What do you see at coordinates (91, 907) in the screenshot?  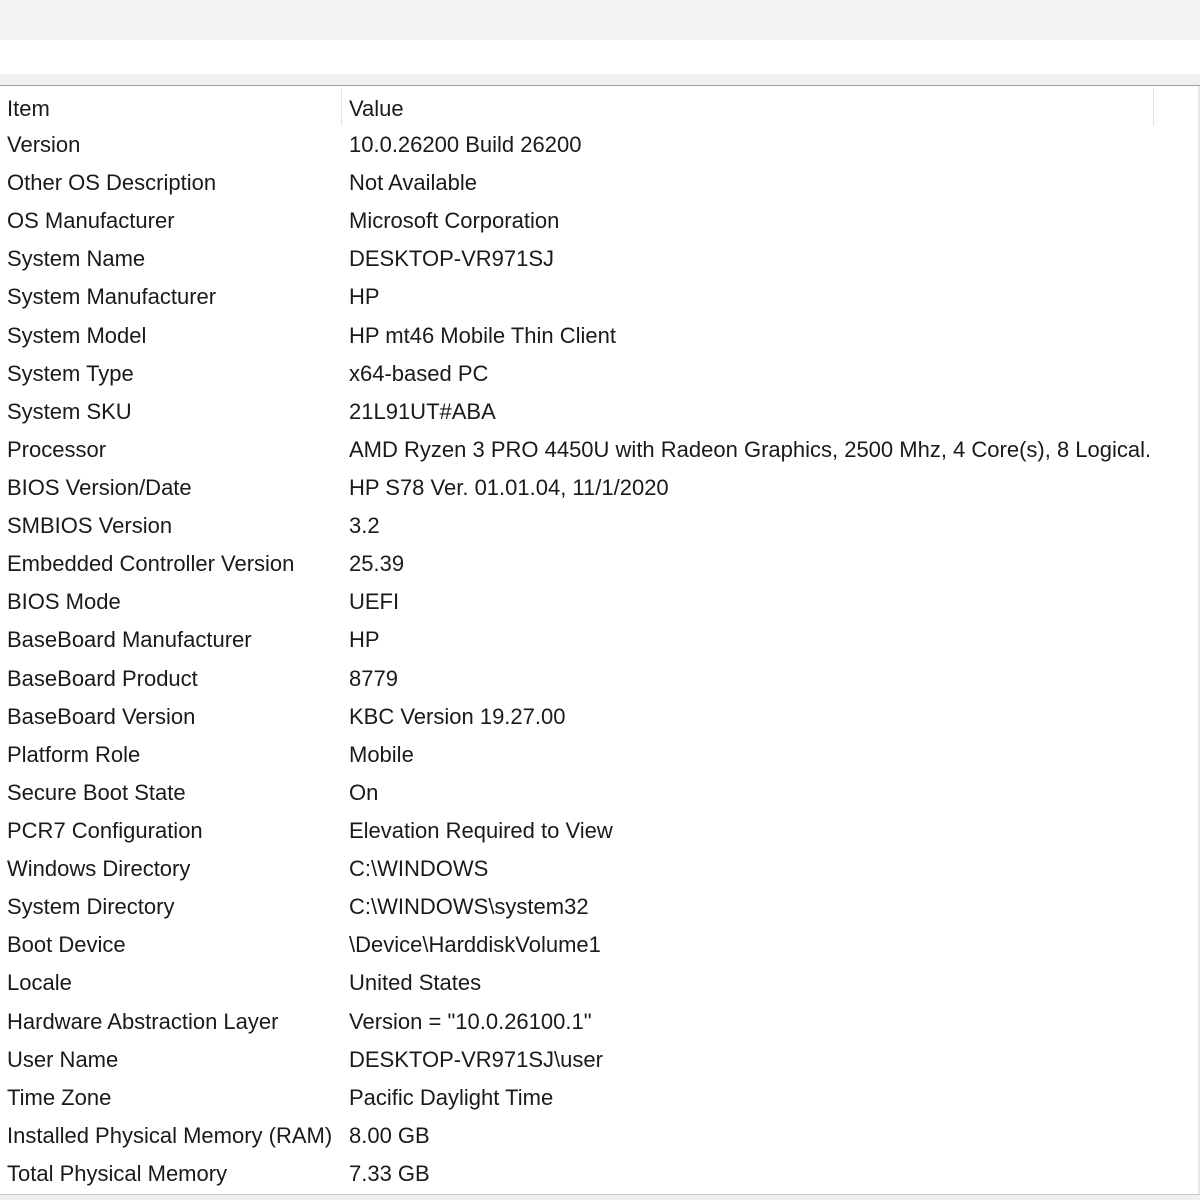 I see `row-item-label: System Directory` at bounding box center [91, 907].